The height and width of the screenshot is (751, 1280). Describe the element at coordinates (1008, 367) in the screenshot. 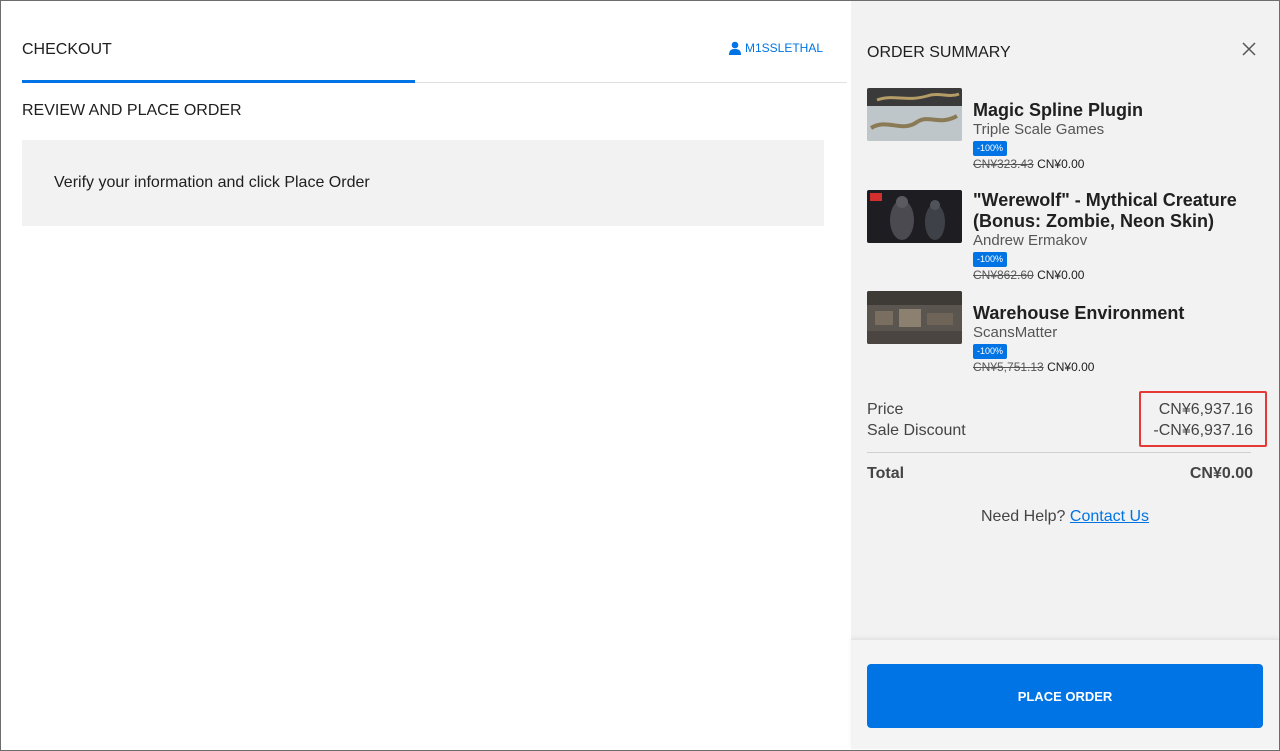

I see `original-price: CN¥5,751.13` at that location.